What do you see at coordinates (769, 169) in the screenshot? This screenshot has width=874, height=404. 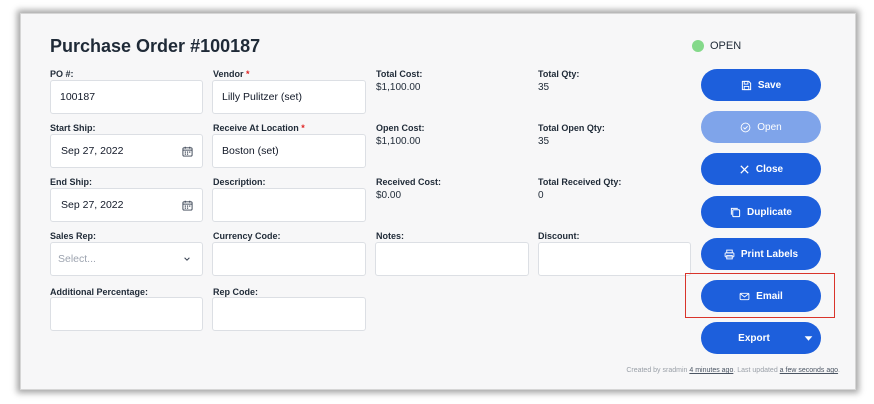 I see `close-label: Close` at bounding box center [769, 169].